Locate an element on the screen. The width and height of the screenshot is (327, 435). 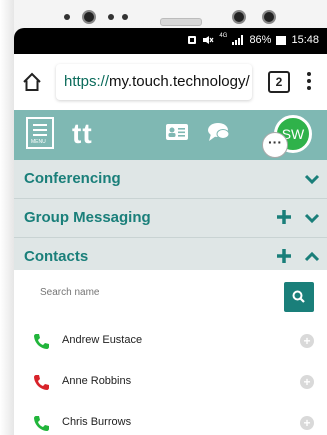
section-conferencing: Conferencing is located at coordinates (170, 179).